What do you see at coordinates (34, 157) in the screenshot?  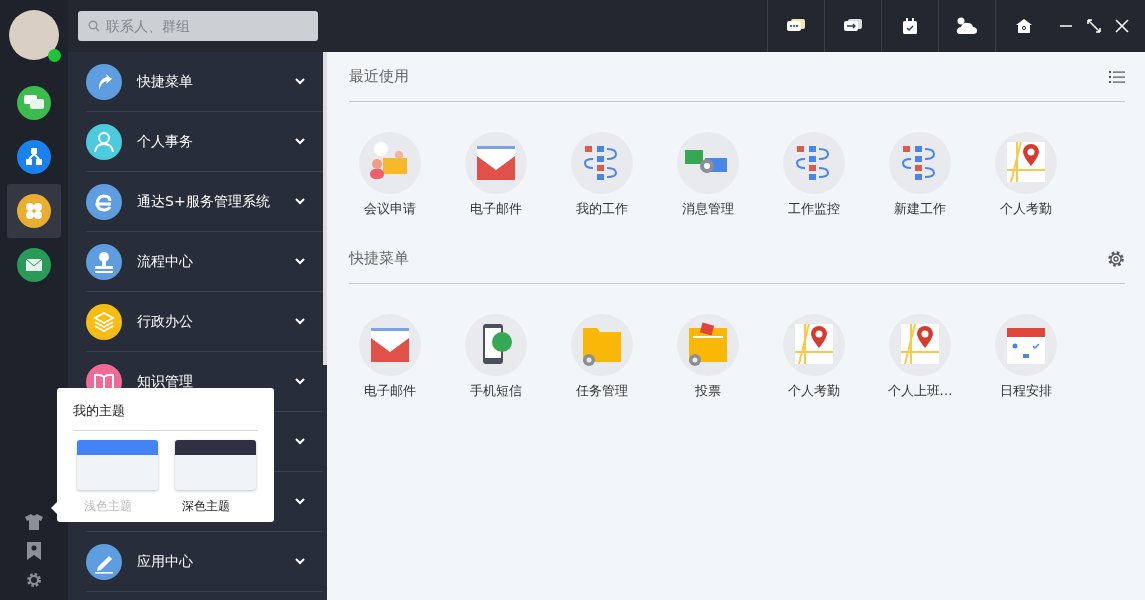 I see `network-icon` at bounding box center [34, 157].